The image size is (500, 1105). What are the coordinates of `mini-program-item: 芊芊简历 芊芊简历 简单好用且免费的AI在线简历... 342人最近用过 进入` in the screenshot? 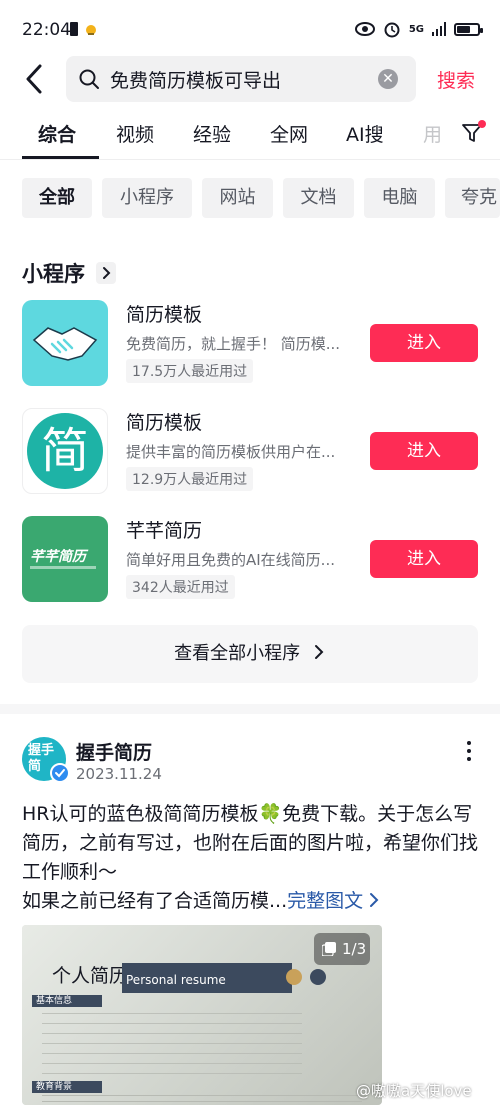 It's located at (251, 561).